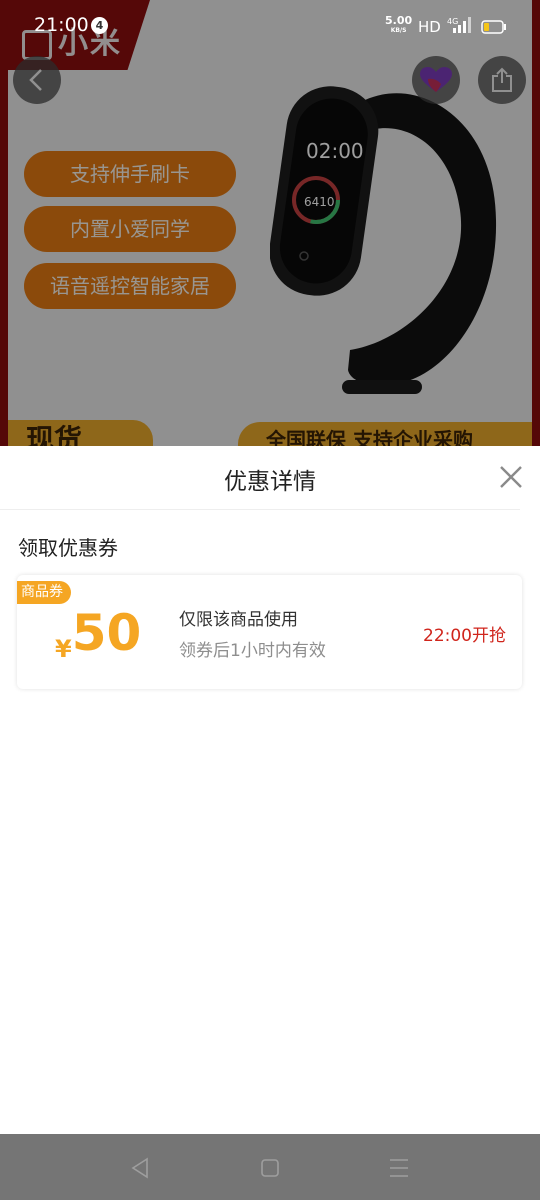 This screenshot has height=1200, width=540. Describe the element at coordinates (452, 21) in the screenshot. I see `network-type: 4G` at that location.